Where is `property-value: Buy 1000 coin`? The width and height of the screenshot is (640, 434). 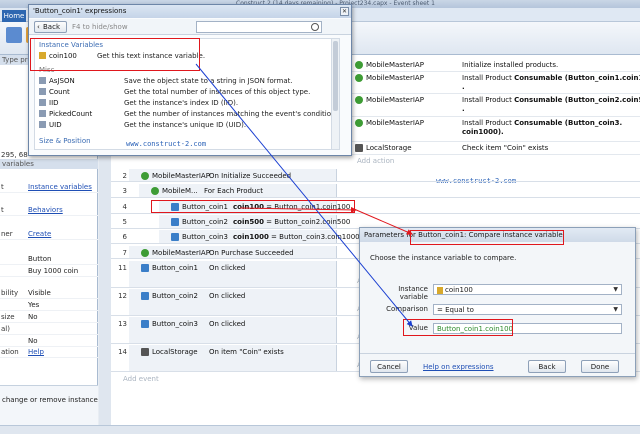 property-value: Buy 1000 coin is located at coordinates (53, 271).